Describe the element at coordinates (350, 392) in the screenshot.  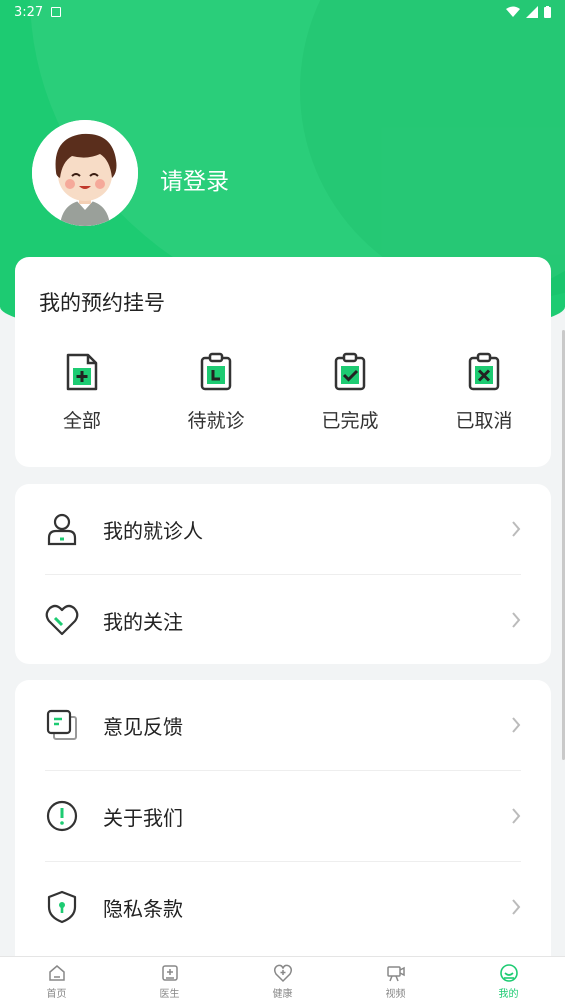
I see `appointment-completed-button: 已完成` at that location.